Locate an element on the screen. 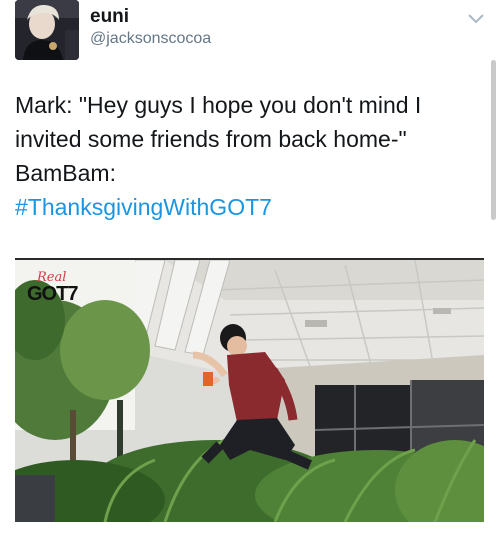 This screenshot has height=534, width=500. avatar is located at coordinates (47, 30).